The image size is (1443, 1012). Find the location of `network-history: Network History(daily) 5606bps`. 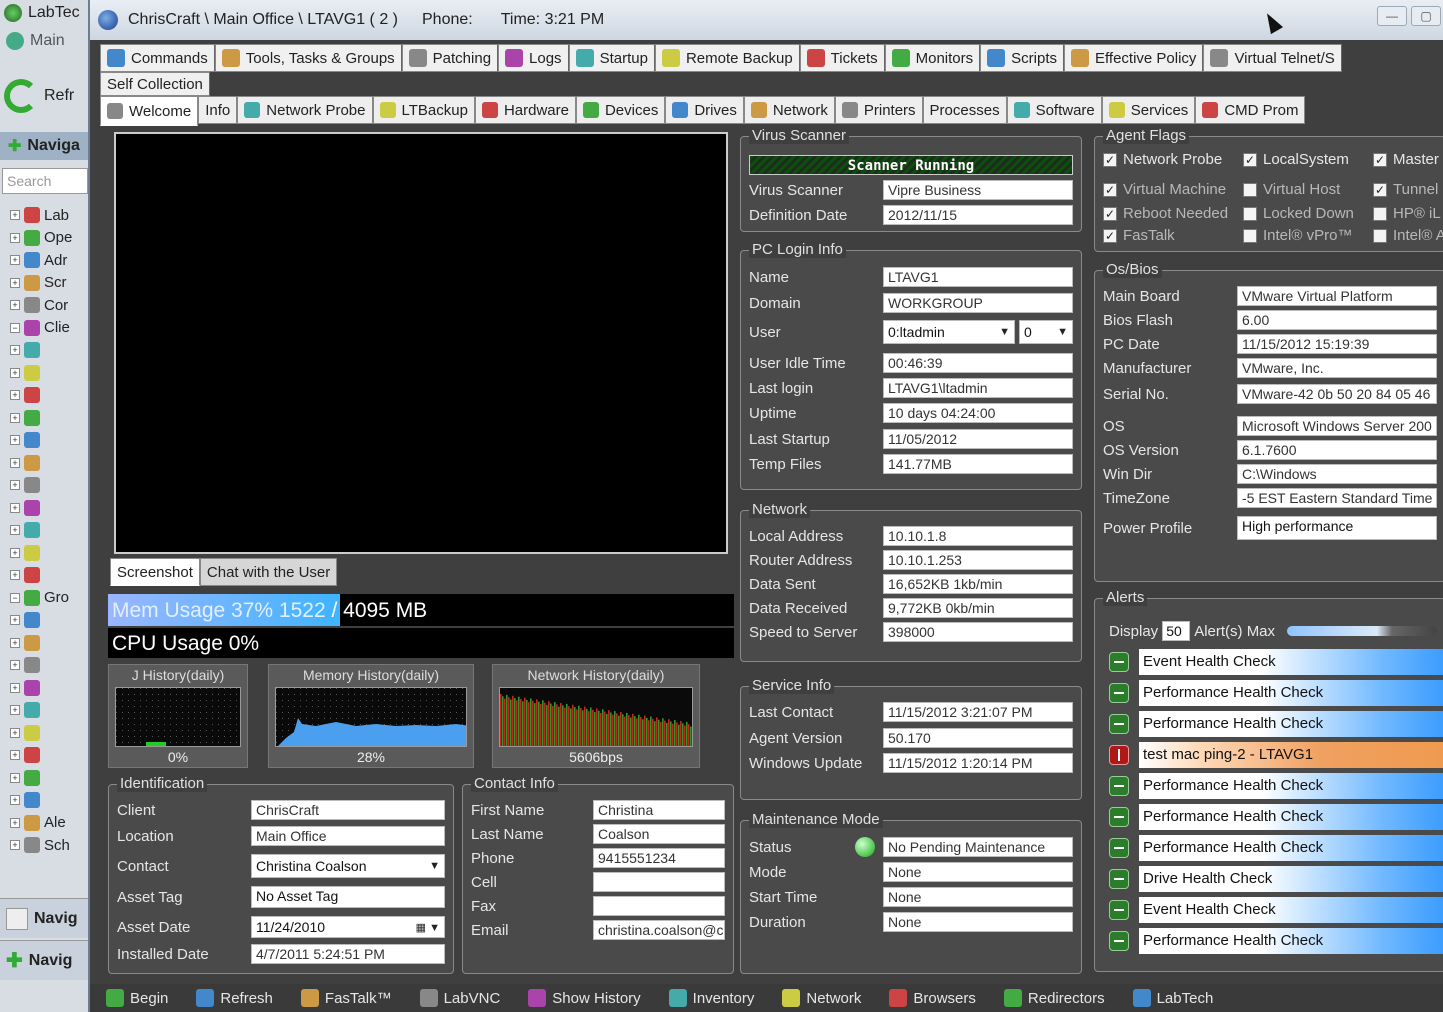

network-history: Network History(daily) 5606bps is located at coordinates (596, 716).